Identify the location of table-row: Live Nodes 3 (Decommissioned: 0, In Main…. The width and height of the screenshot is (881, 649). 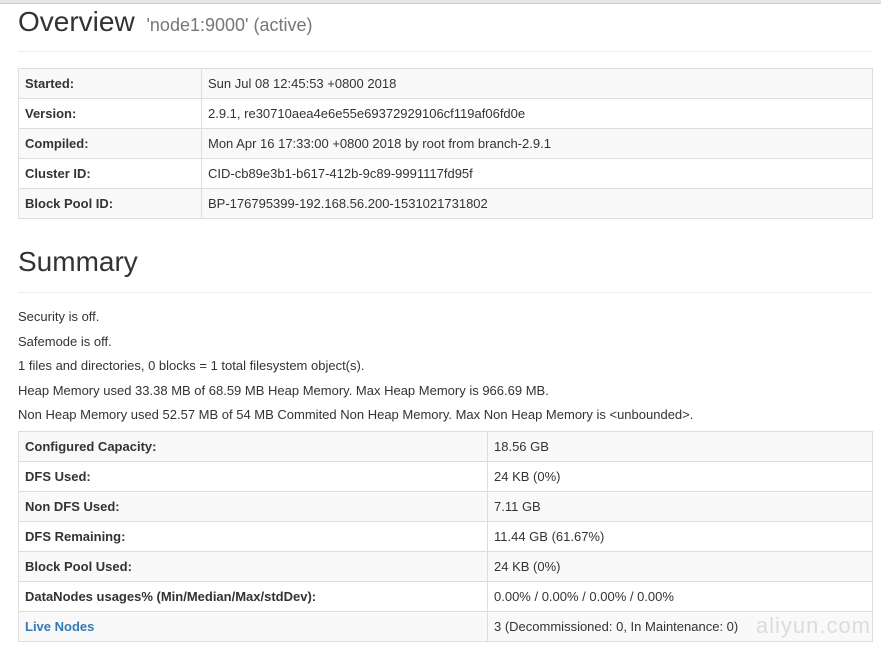
(445, 626).